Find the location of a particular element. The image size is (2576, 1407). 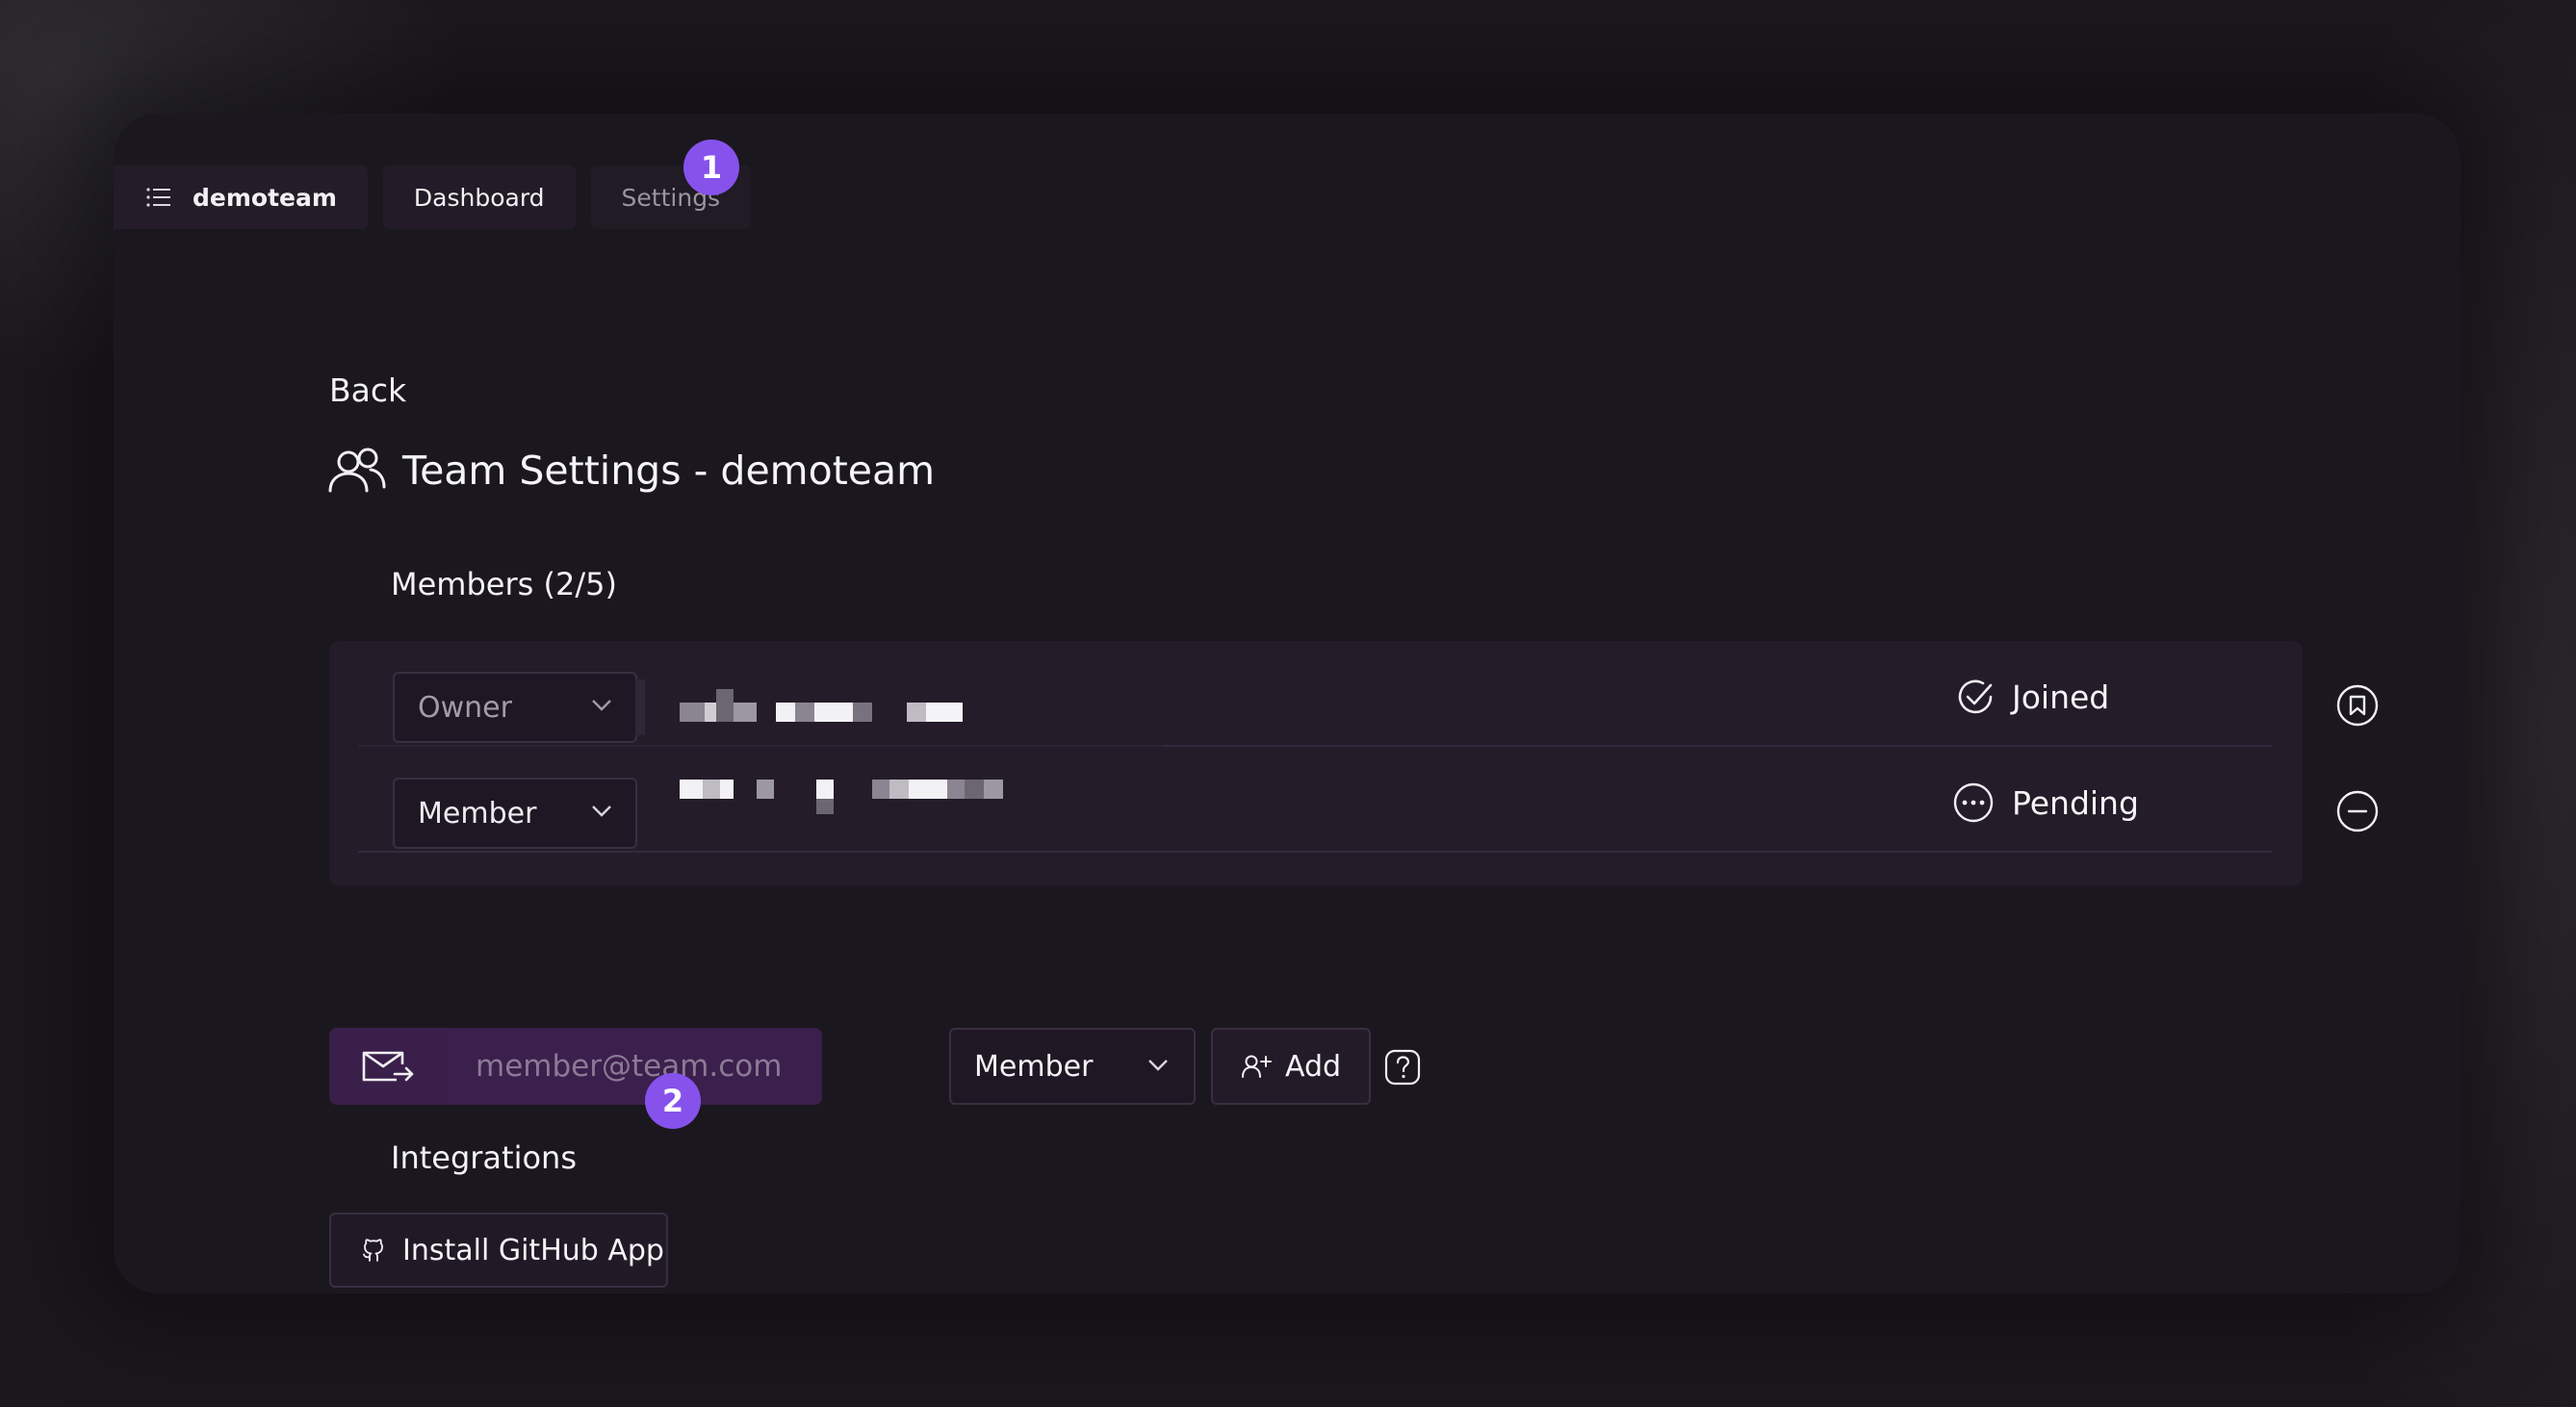

members-heading: Members (2/5) is located at coordinates (504, 584).